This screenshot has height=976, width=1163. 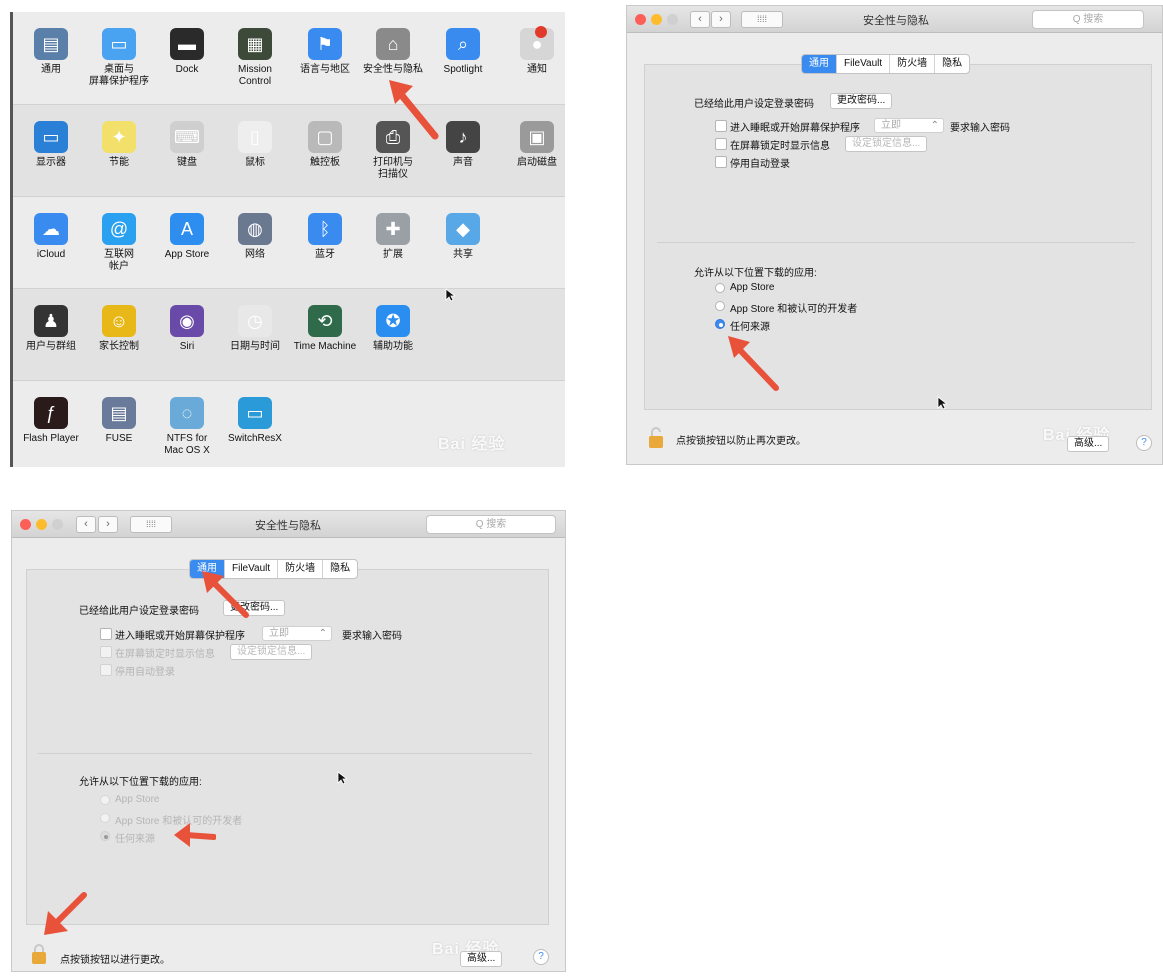 I want to click on pref-item: ⌂ 安全性与隐私, so click(x=393, y=52).